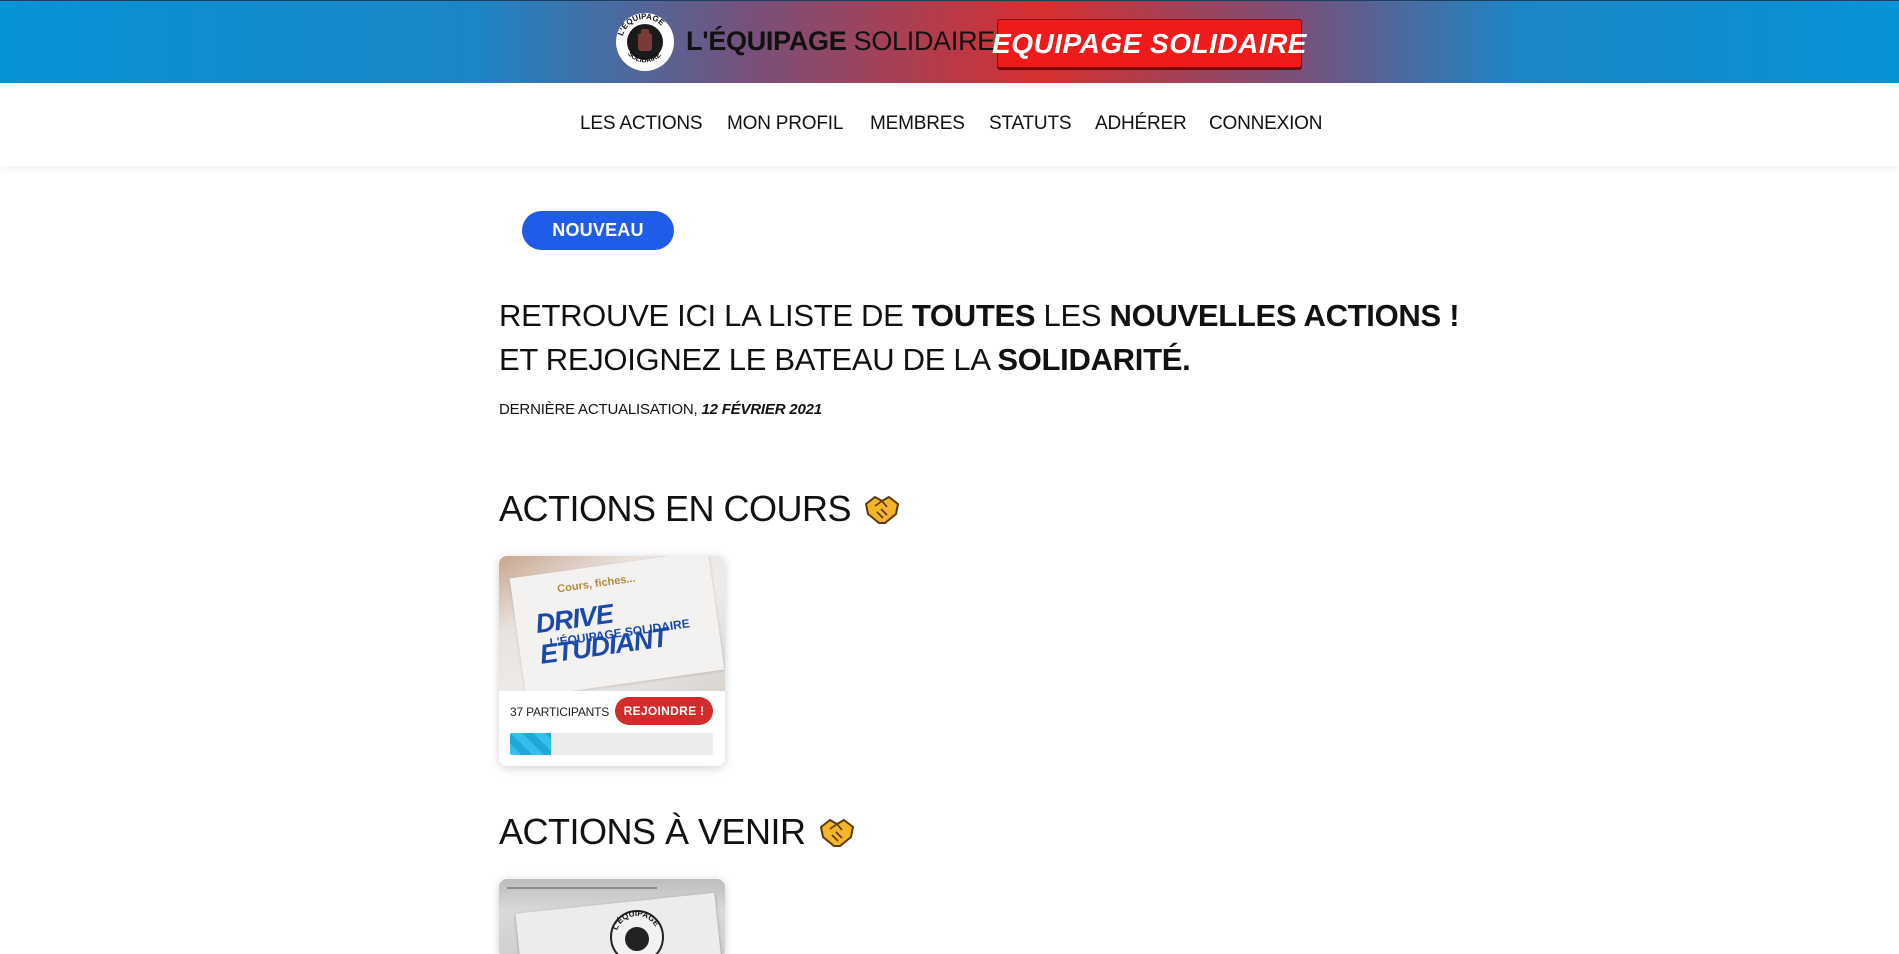  Describe the element at coordinates (1072, 315) in the screenshot. I see `headline-text: LES` at that location.